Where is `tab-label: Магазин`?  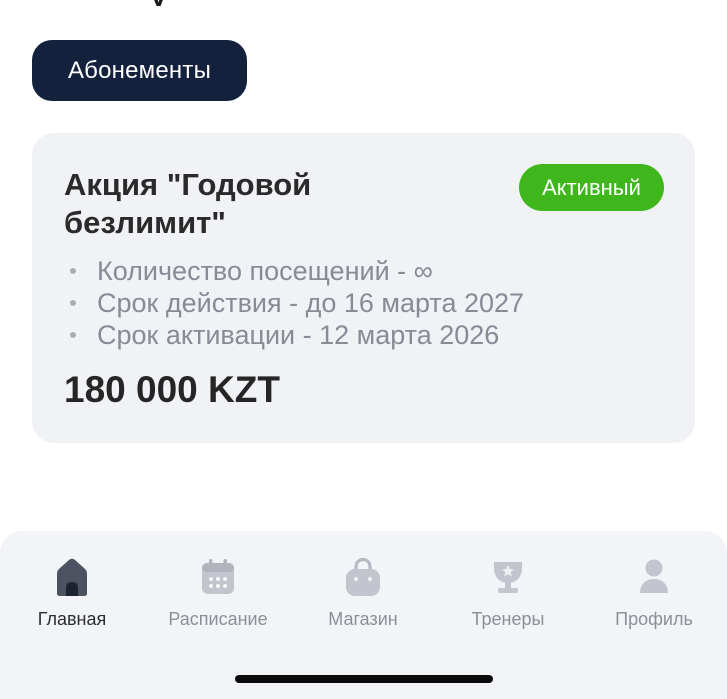
tab-label: Магазин is located at coordinates (363, 619).